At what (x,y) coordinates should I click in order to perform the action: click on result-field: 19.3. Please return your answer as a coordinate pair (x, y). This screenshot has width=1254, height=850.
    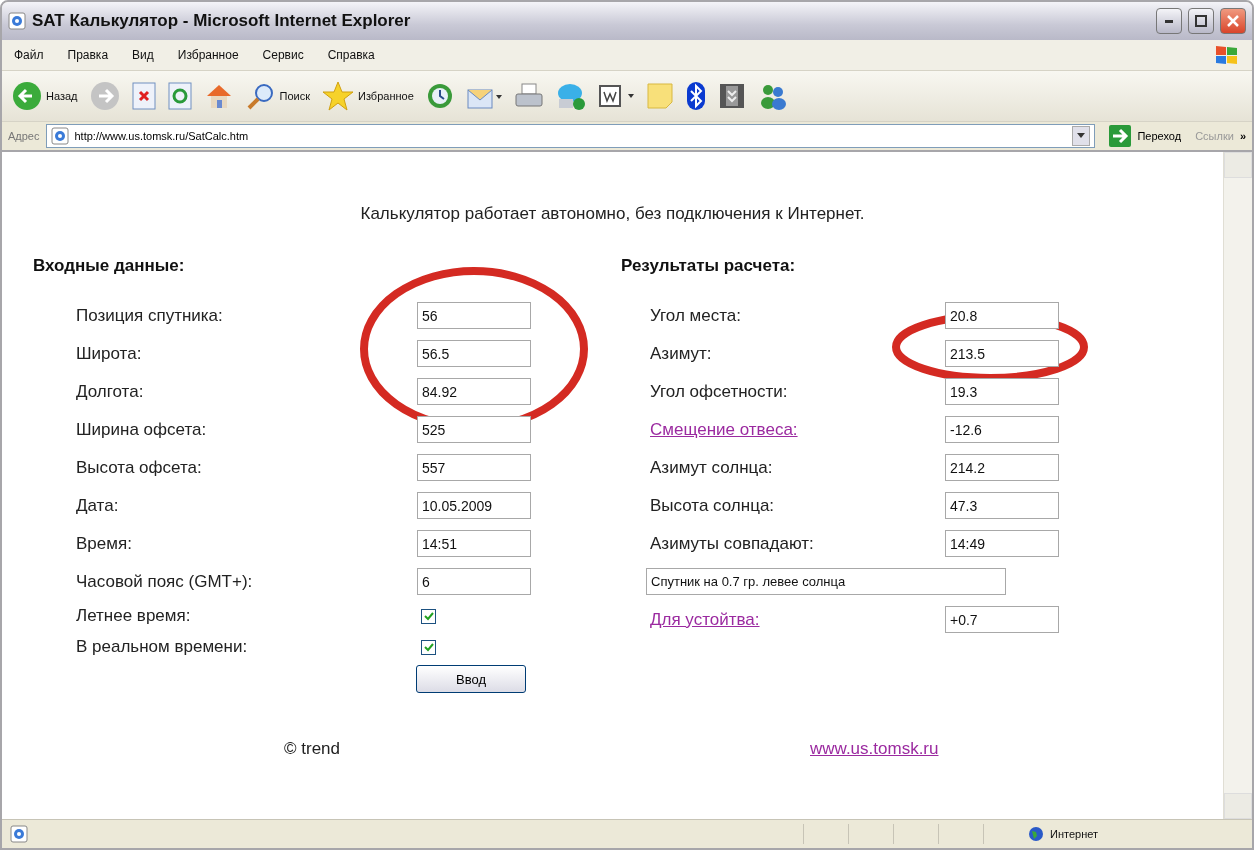
    Looking at the image, I should click on (1002, 391).